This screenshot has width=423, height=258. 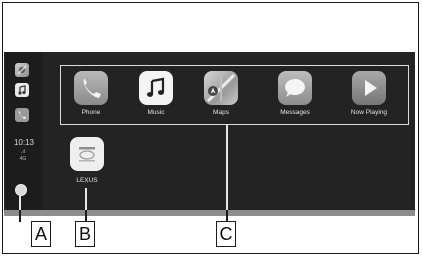 I want to click on app-messages: Messages, so click(x=295, y=97).